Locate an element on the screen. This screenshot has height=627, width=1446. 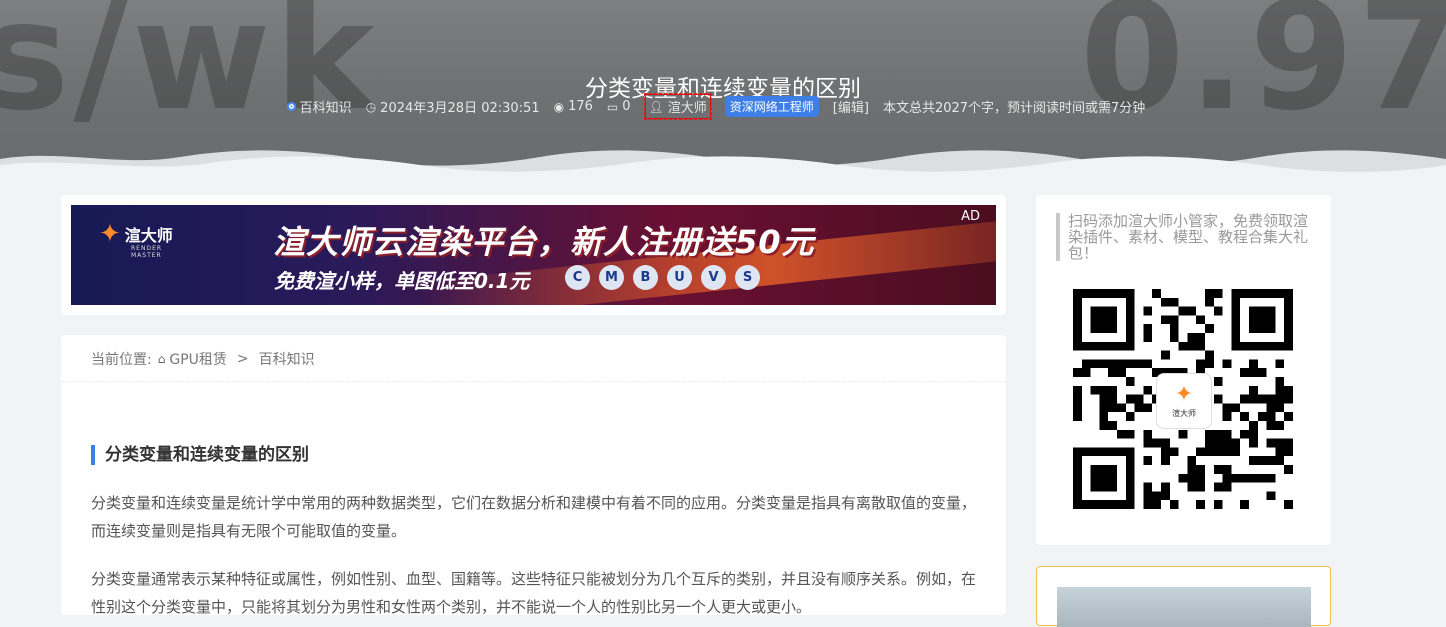
clock-icon: ◷ is located at coordinates (371, 106).